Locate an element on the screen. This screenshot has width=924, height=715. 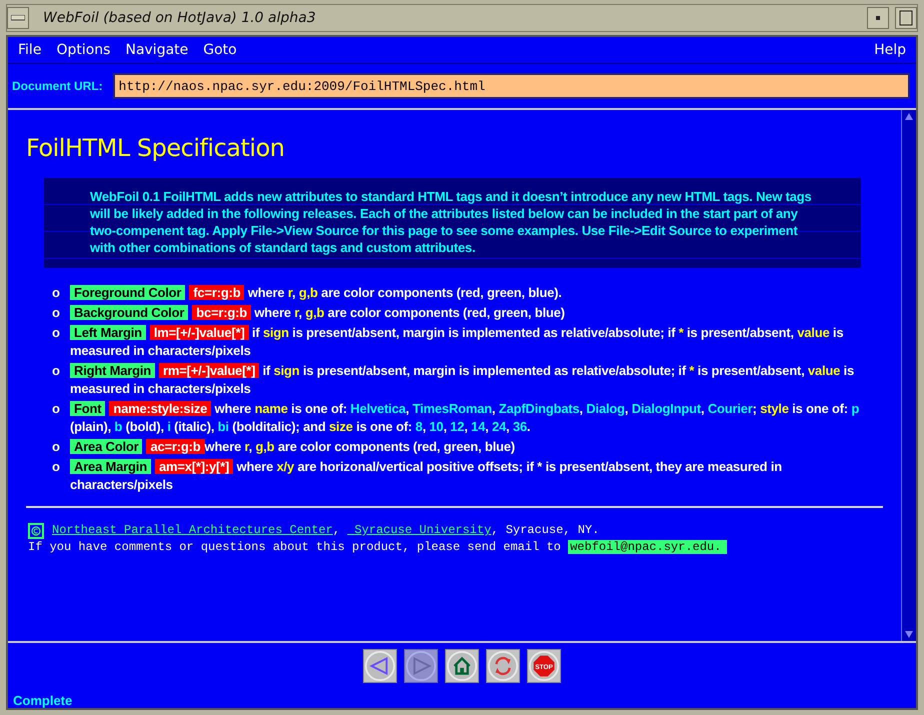
attribute-description: Foreground Color fc=r:g:b where r, g,b are color components (red, green, blue). is located at coordinates (316, 293).